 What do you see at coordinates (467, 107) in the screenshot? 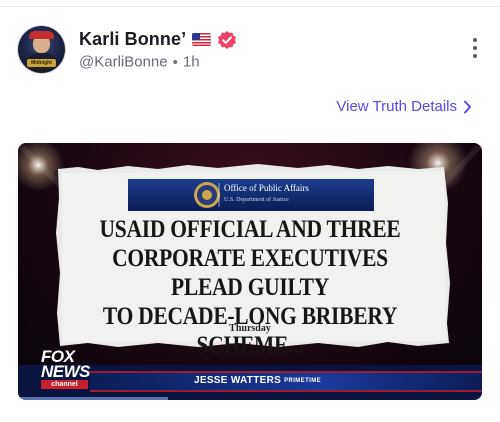
I see `chevron-right-icon` at bounding box center [467, 107].